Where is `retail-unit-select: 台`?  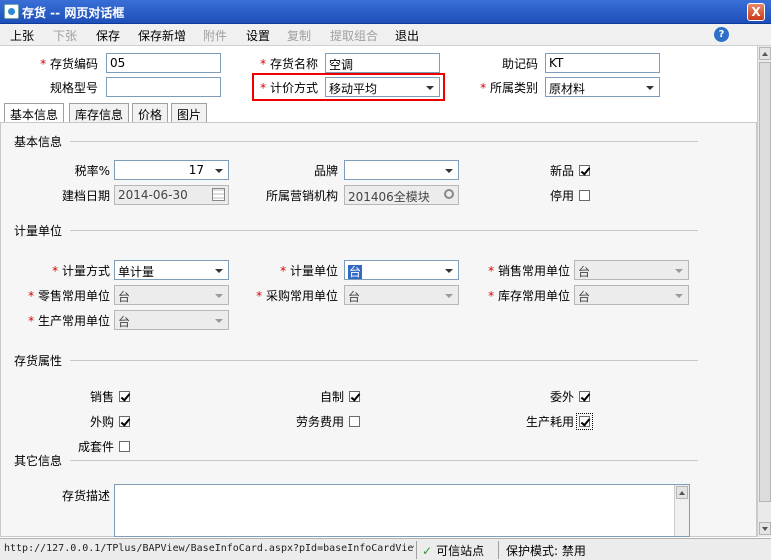
retail-unit-select: 台 is located at coordinates (171, 295).